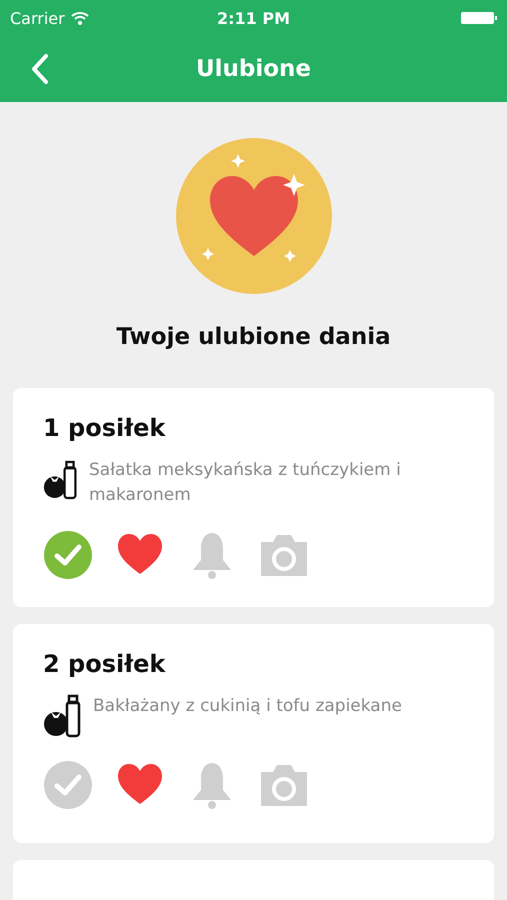  What do you see at coordinates (245, 483) in the screenshot?
I see `dish-name: Sałatka meksykańska z tuńczykiem i makaronem` at bounding box center [245, 483].